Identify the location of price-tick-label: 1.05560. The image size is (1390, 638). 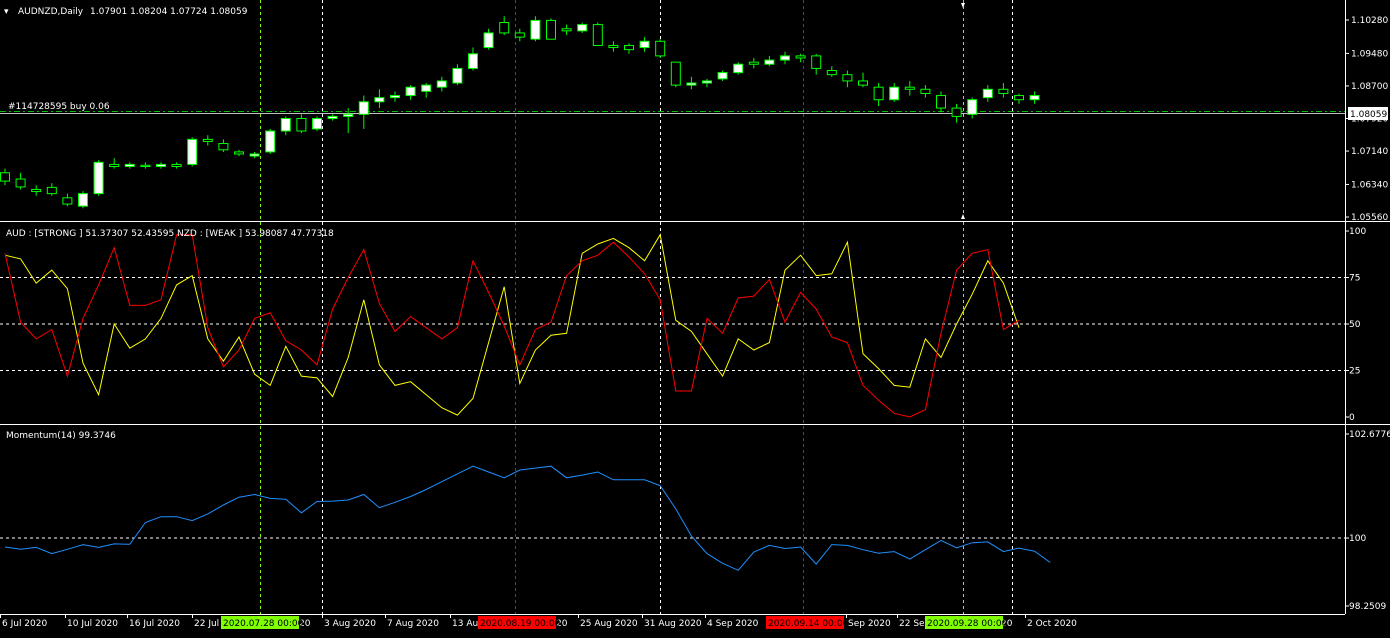
(1369, 218).